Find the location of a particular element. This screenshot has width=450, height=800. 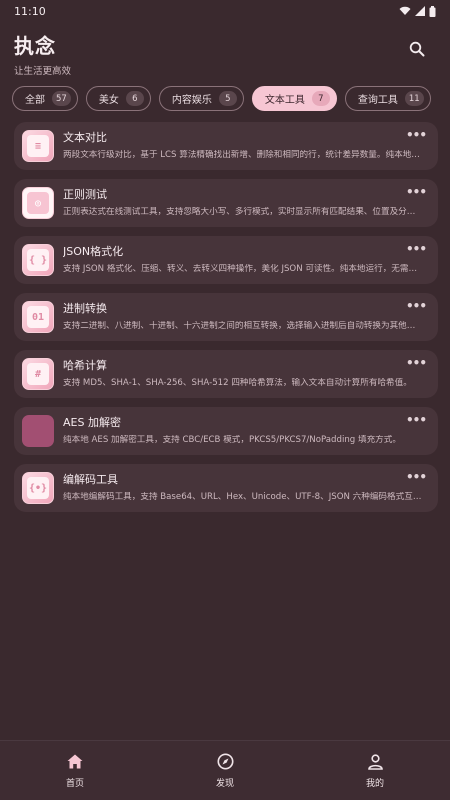

tool-title: 编解码工具 is located at coordinates (90, 479).